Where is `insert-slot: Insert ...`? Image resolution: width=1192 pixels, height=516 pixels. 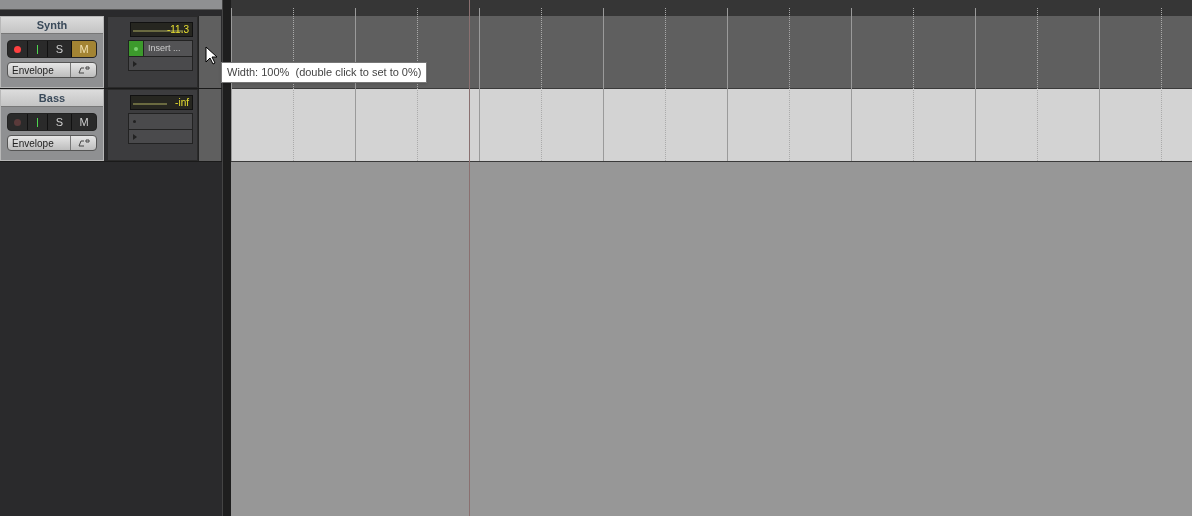 insert-slot: Insert ... is located at coordinates (168, 48).